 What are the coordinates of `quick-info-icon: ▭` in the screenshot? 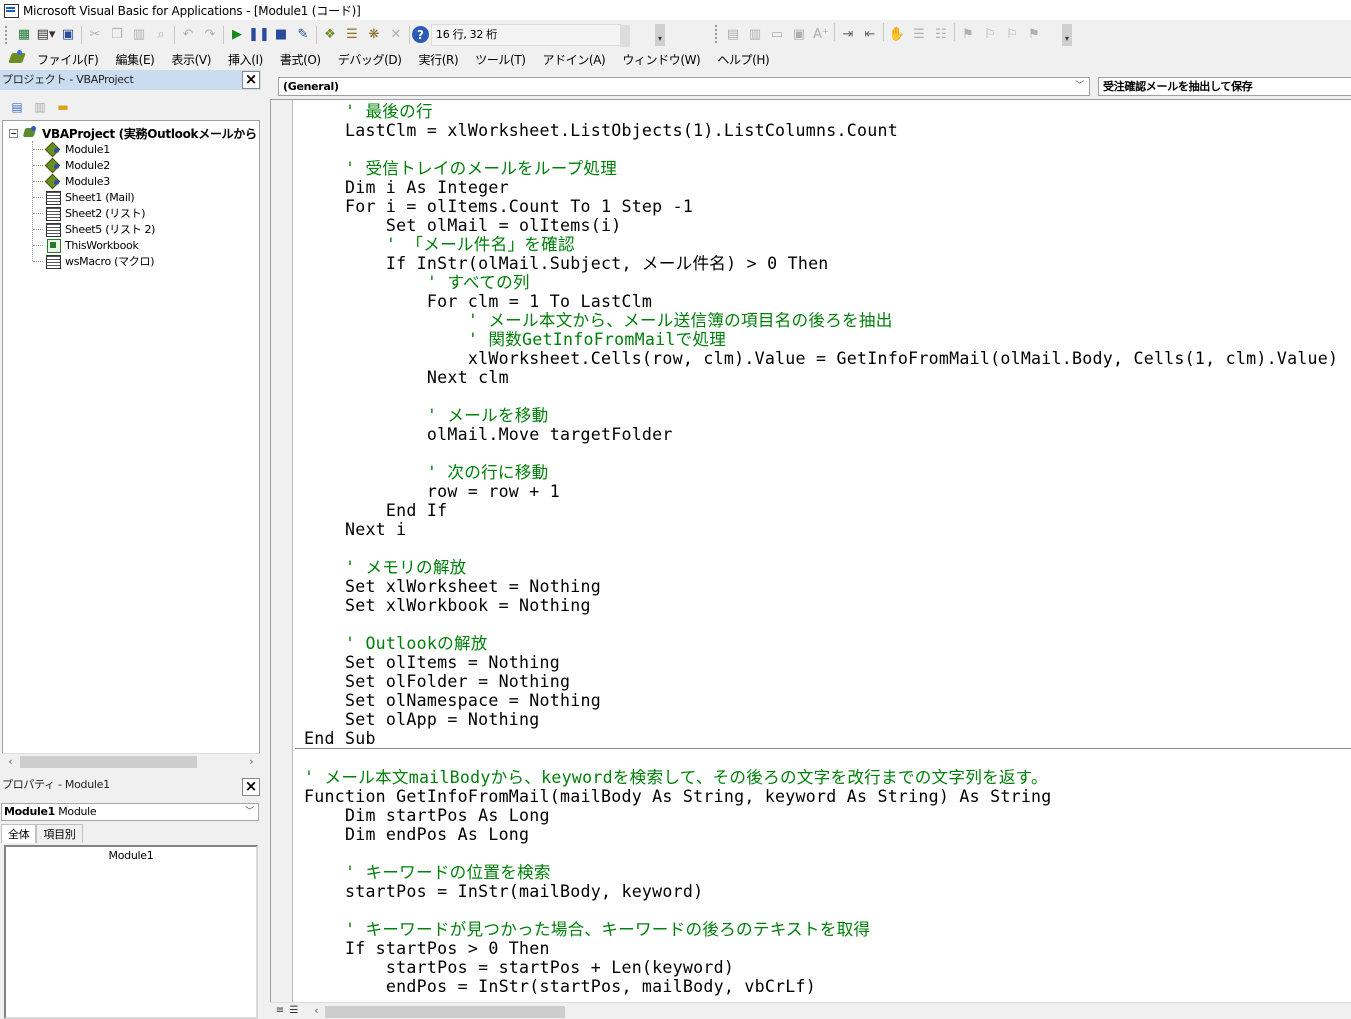 It's located at (777, 34).